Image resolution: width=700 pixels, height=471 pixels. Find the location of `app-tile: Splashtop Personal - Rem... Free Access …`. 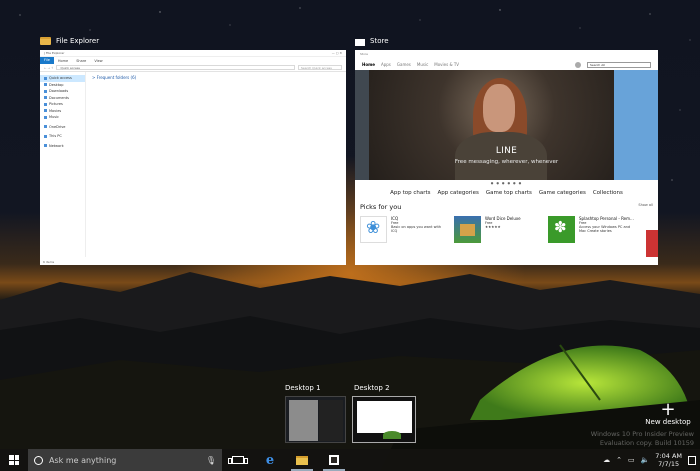

app-tile: Splashtop Personal - Rem... Free Access … is located at coordinates (591, 229).